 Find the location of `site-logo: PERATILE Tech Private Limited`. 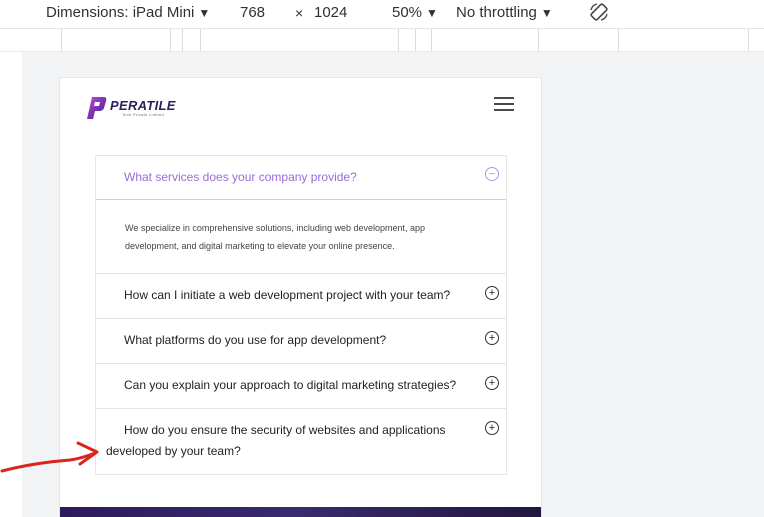

site-logo: PERATILE Tech Private Limited is located at coordinates (141, 109).